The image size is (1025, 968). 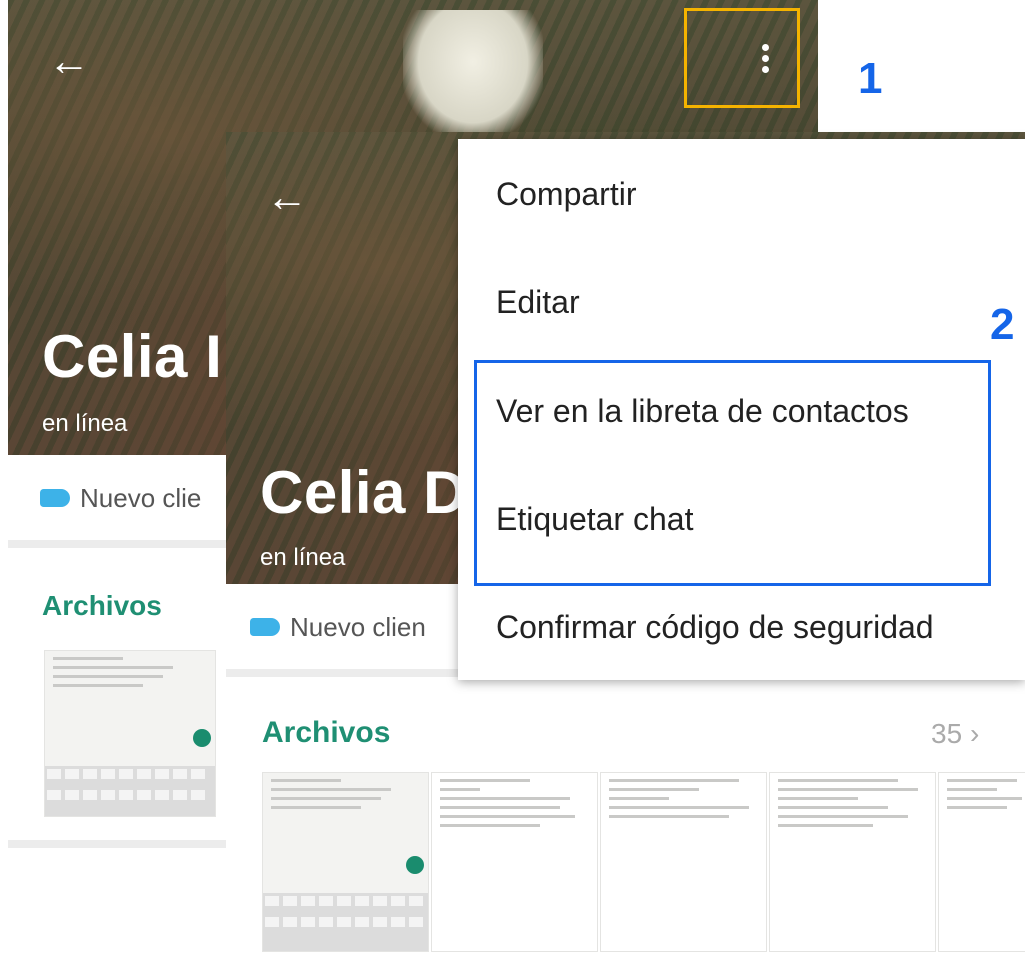 I want to click on highlight-step2, so click(x=732, y=473).